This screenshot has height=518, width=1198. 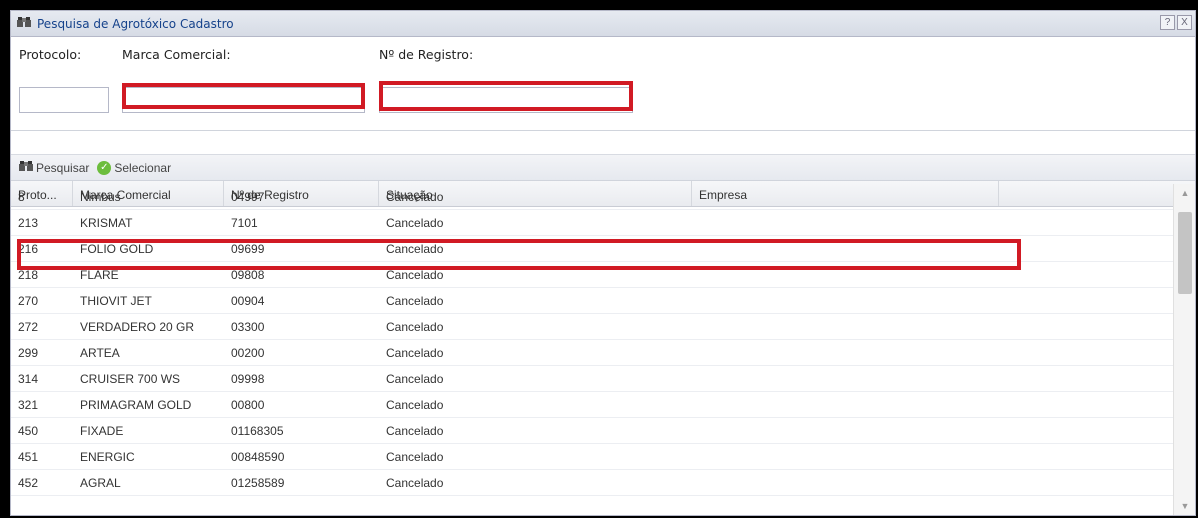 What do you see at coordinates (1184, 349) in the screenshot?
I see `vertical-scrollbar: ▲ ▼` at bounding box center [1184, 349].